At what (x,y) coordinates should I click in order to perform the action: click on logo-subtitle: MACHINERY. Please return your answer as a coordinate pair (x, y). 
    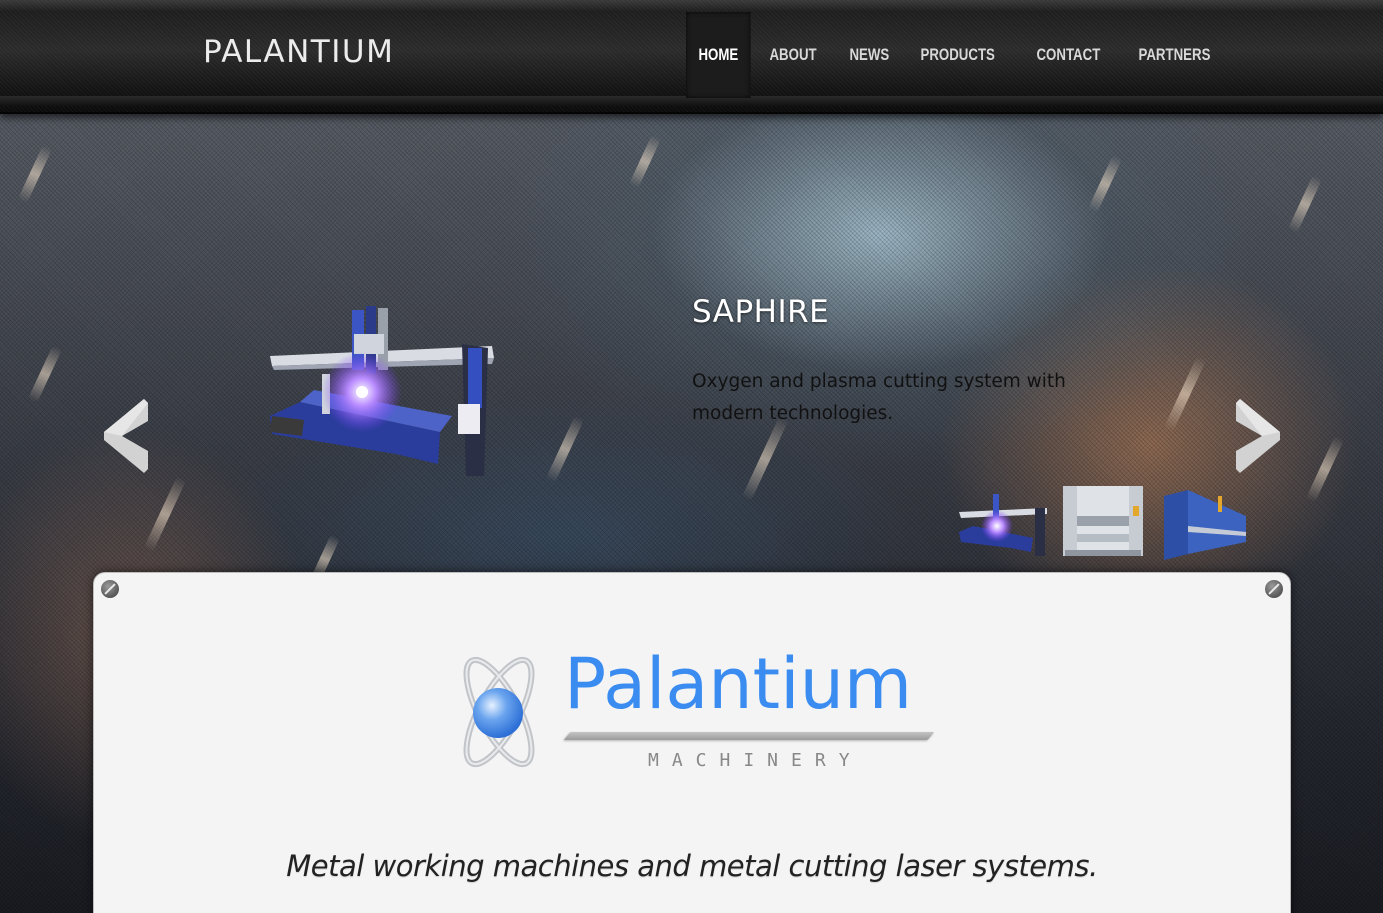
    Looking at the image, I should click on (755, 760).